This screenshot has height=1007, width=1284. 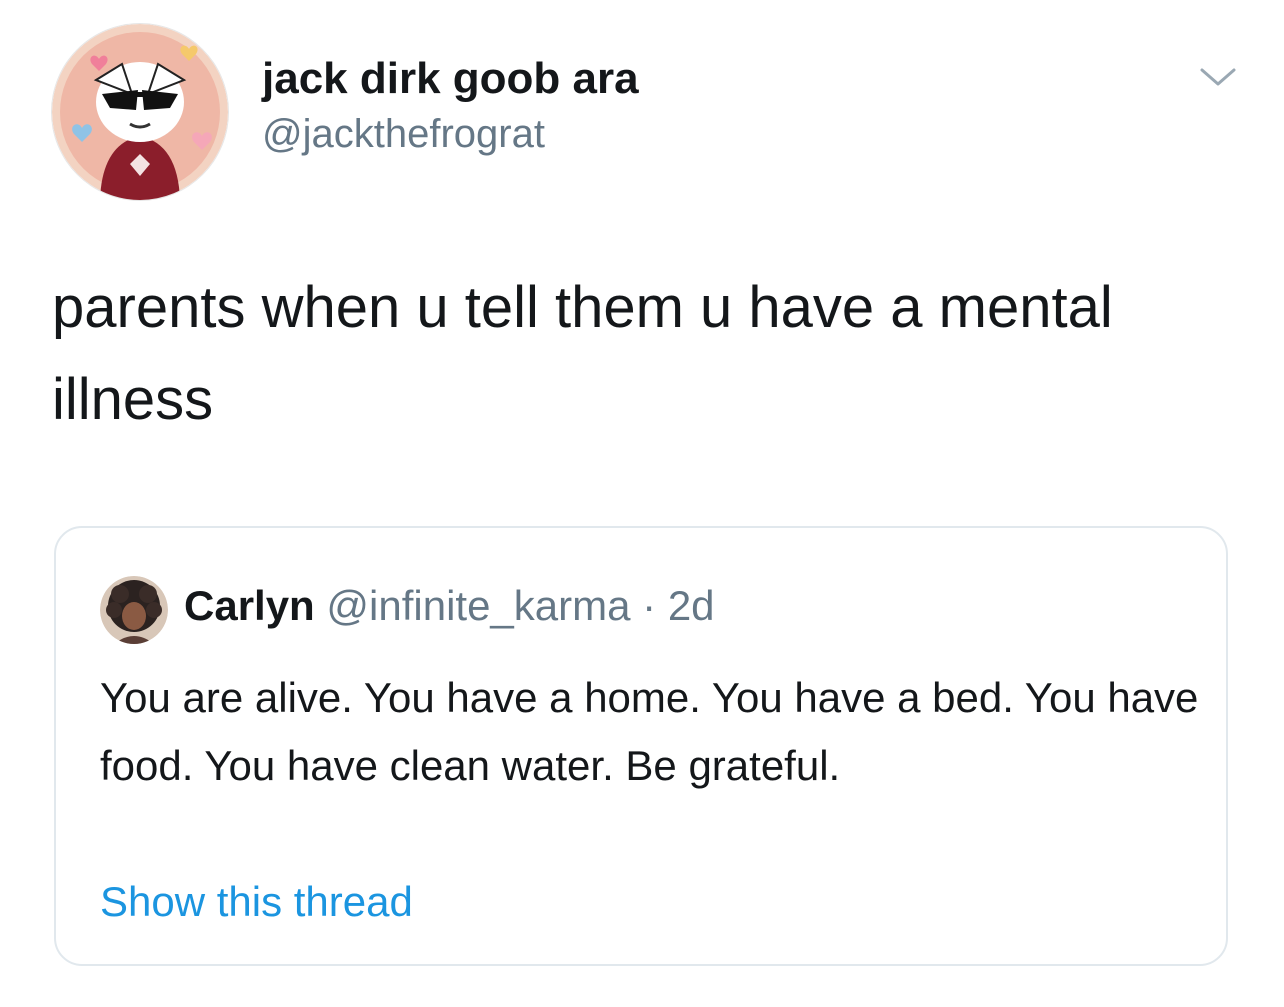 I want to click on user-photo-avatar-icon, so click(x=134, y=610).